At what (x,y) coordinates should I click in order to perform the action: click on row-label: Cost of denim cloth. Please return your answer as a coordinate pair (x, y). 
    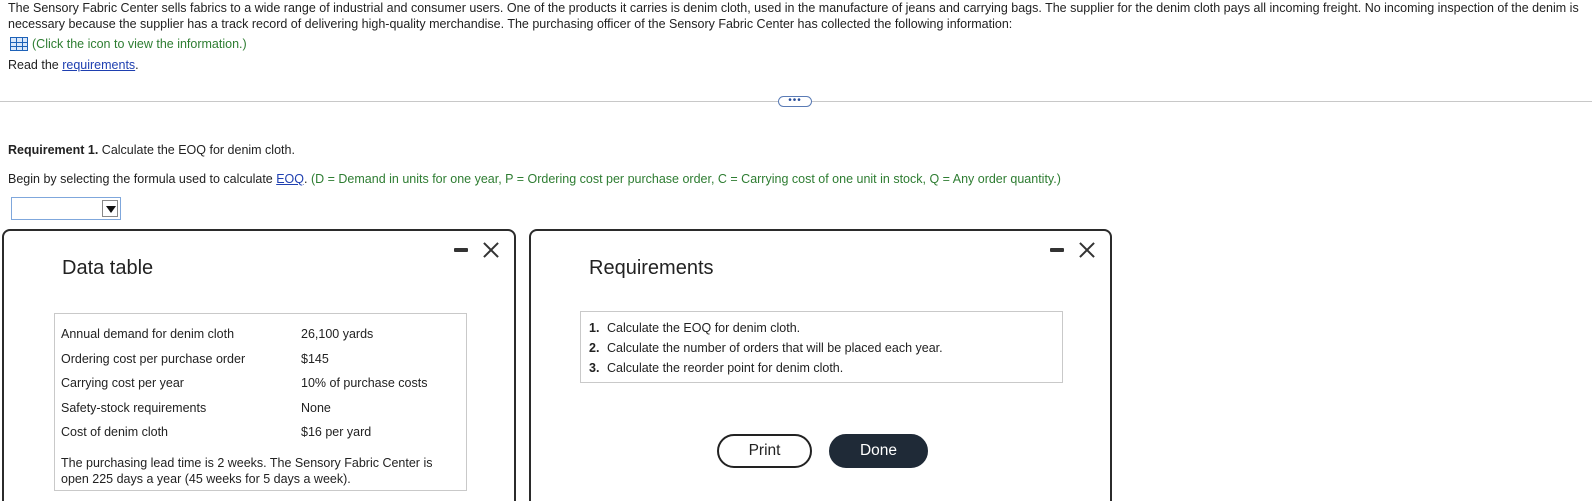
    Looking at the image, I should click on (114, 432).